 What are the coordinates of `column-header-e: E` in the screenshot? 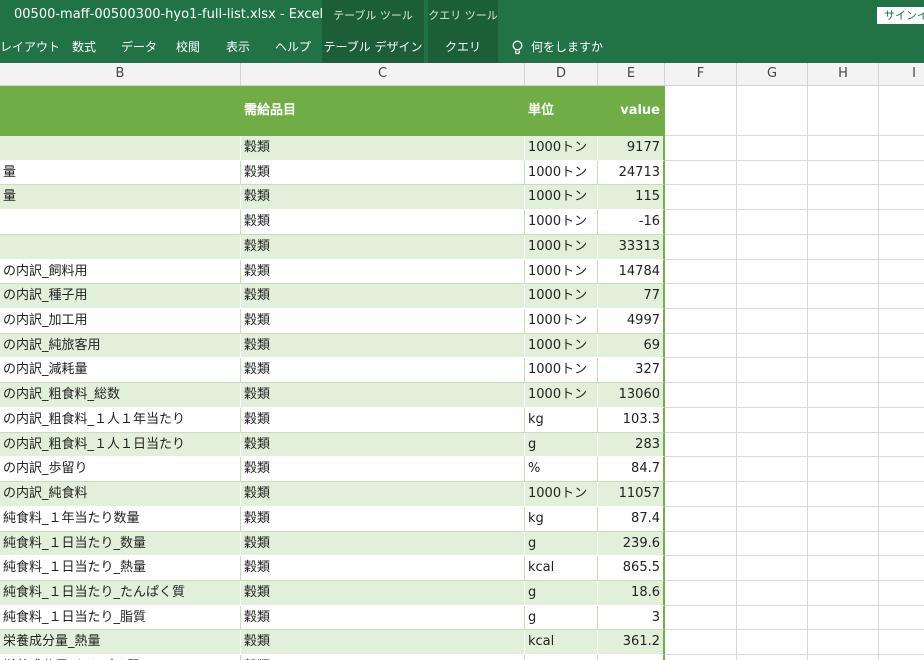 It's located at (631, 74).